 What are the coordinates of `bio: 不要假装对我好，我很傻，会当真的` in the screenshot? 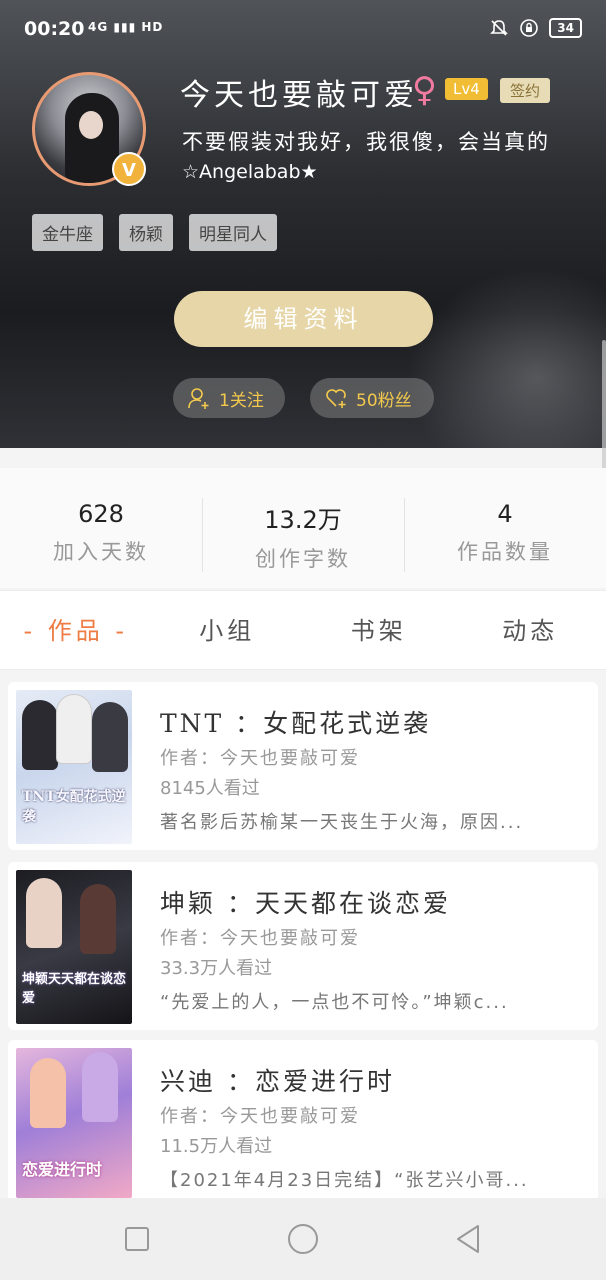 It's located at (366, 142).